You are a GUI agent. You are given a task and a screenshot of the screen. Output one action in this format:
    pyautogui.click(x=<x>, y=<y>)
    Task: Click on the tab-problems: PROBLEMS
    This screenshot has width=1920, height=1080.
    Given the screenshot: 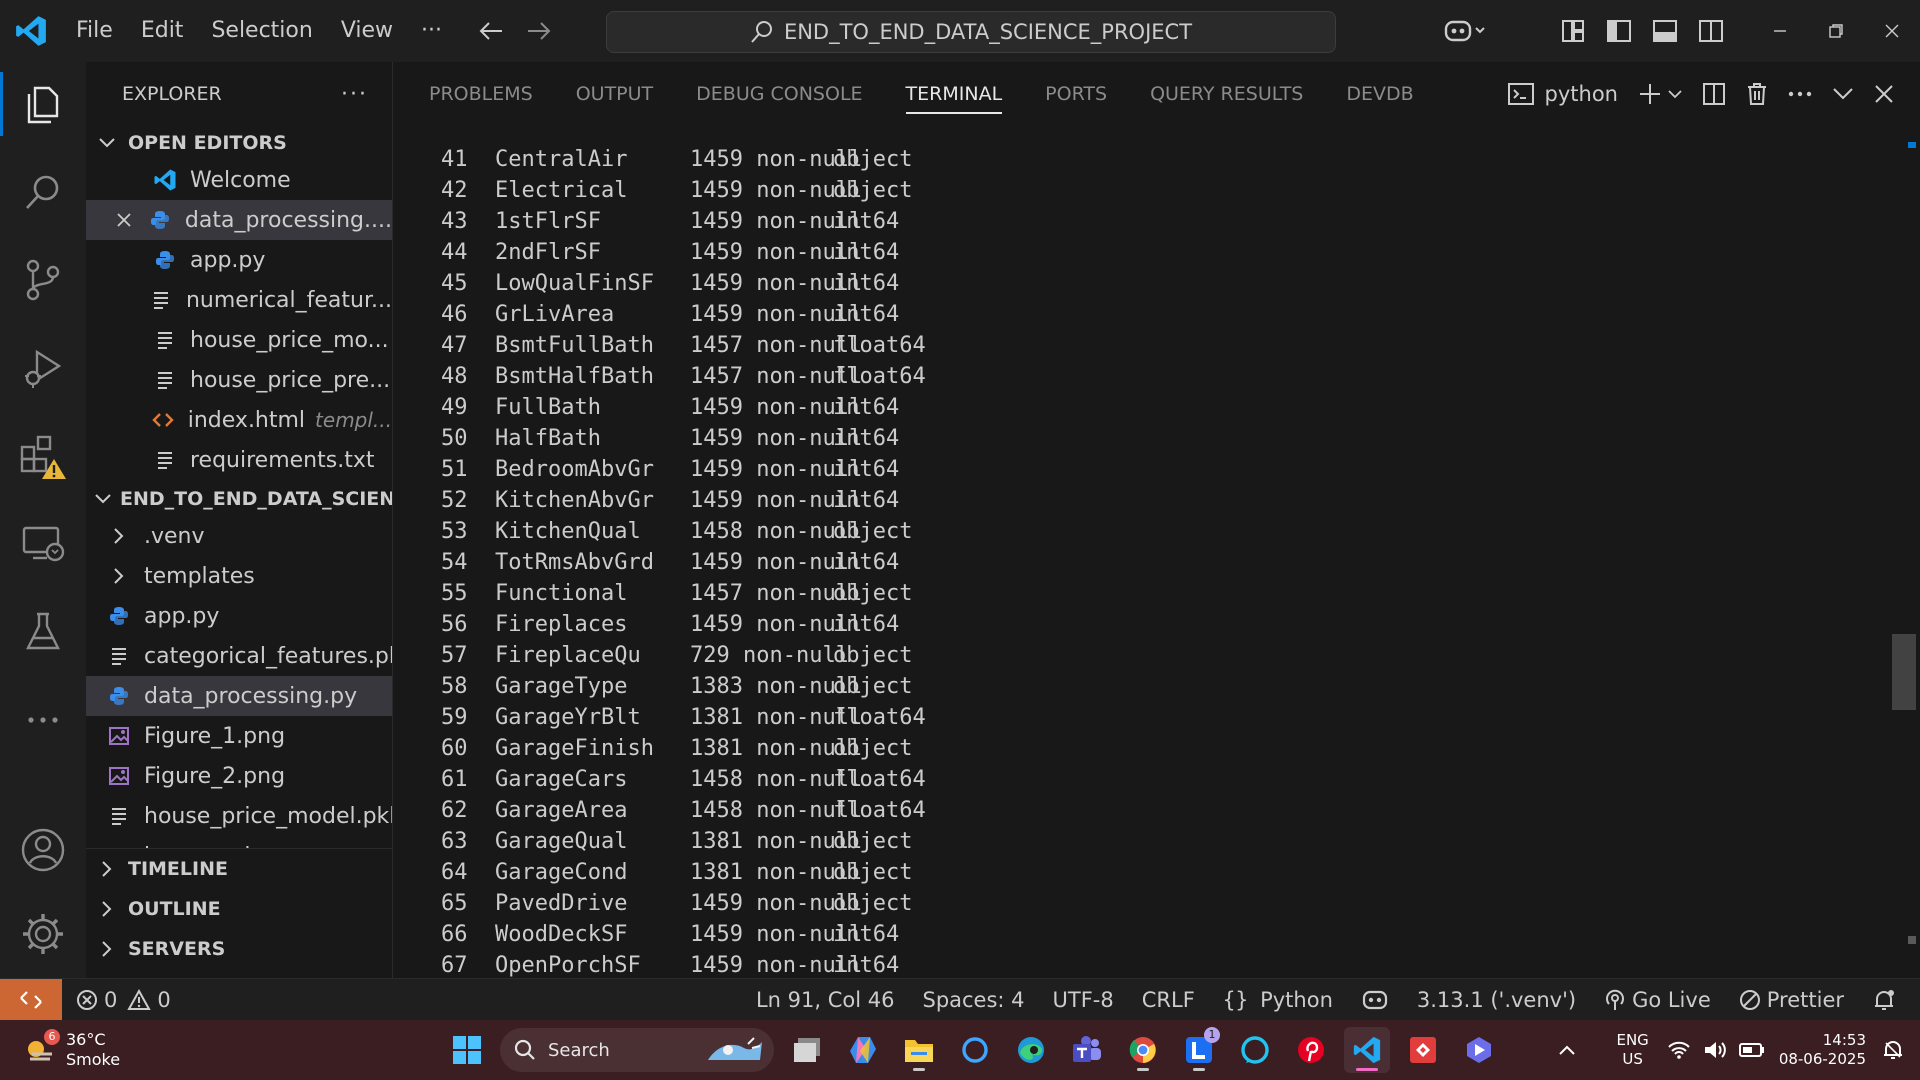 What is the action you would take?
    pyautogui.click(x=481, y=94)
    